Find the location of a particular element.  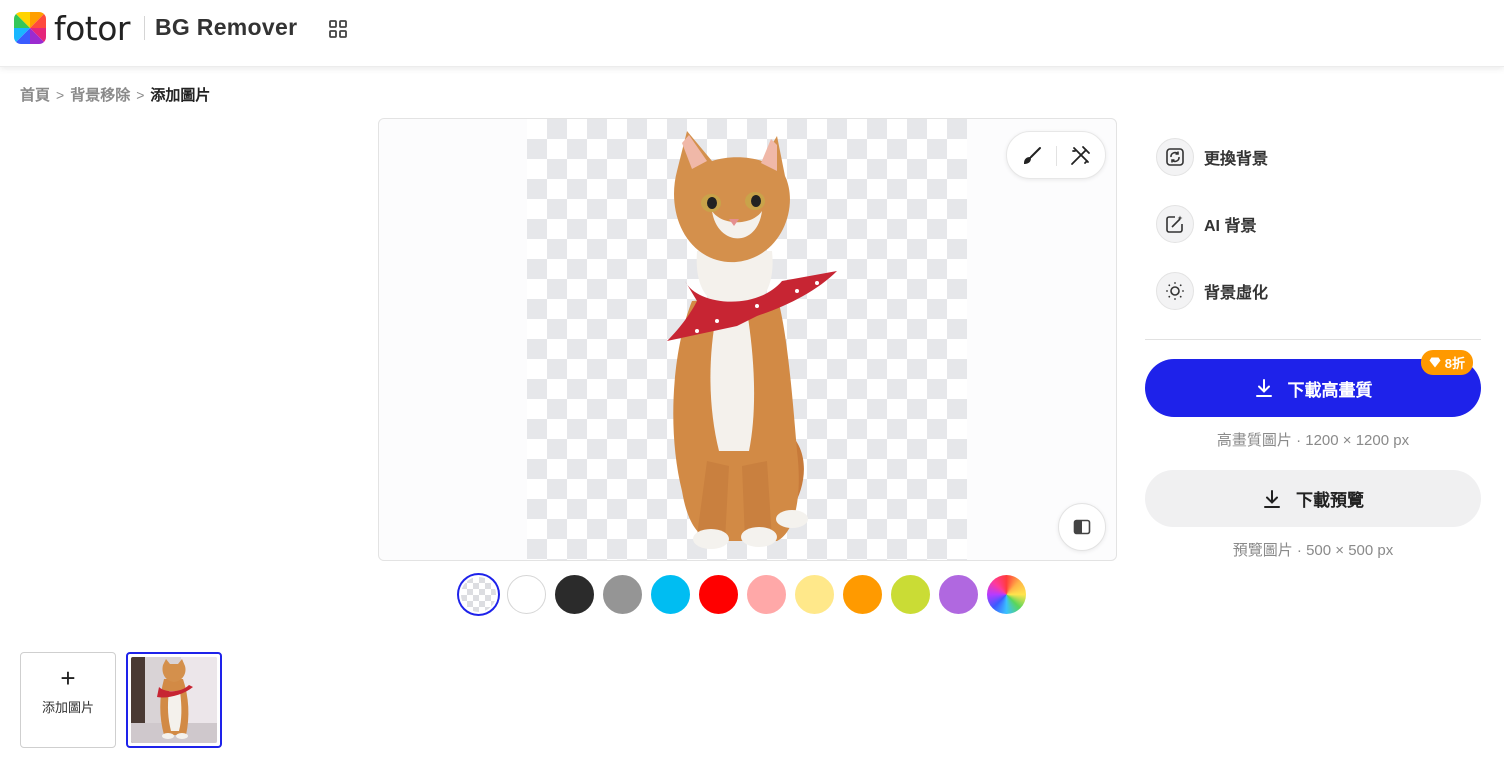

swatch-black is located at coordinates (574, 594).